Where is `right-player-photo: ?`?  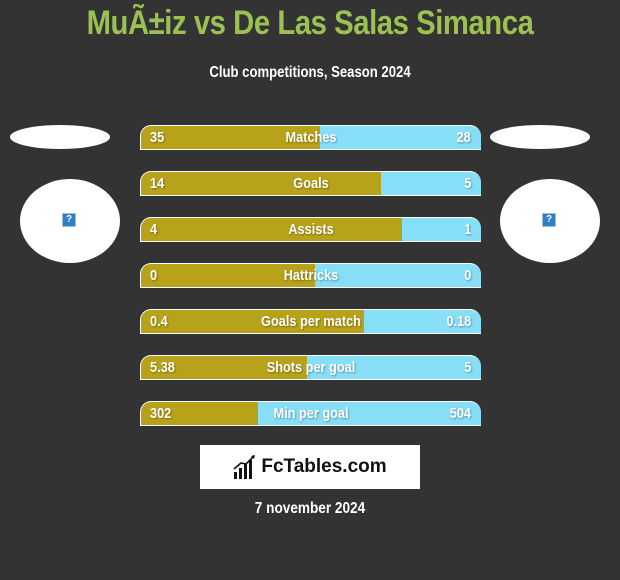
right-player-photo: ? is located at coordinates (550, 221).